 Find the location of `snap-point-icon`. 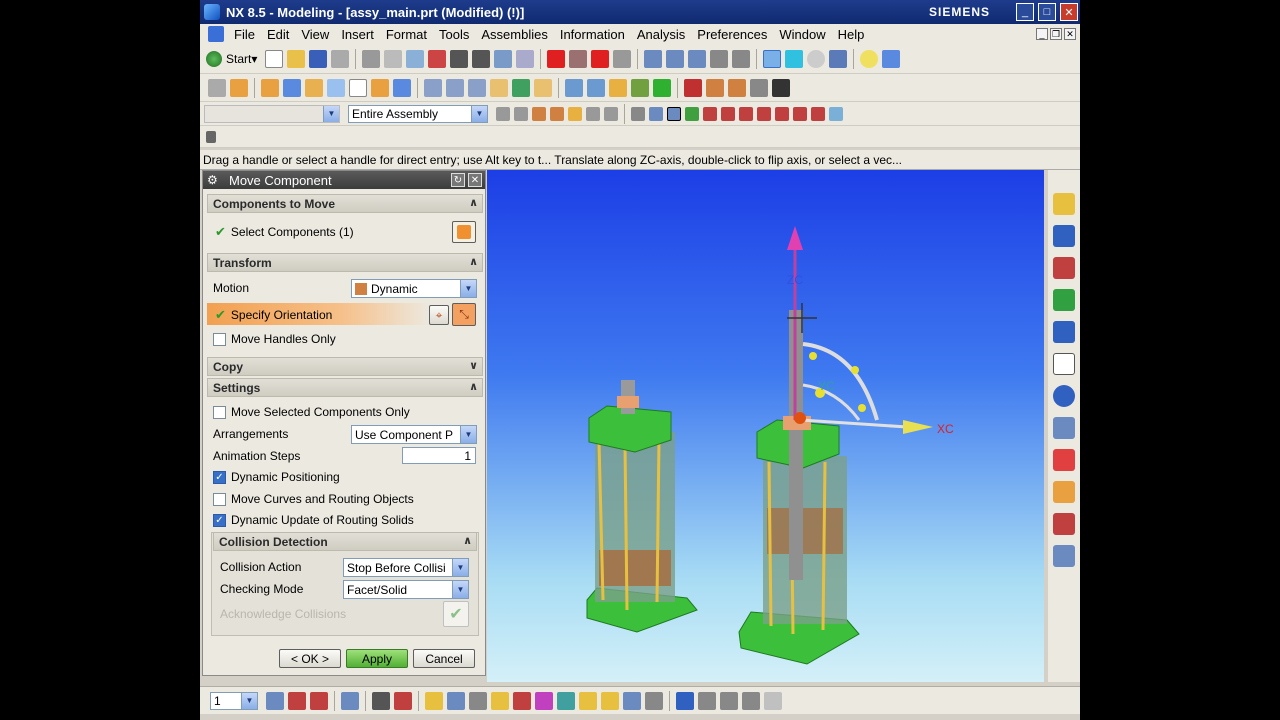

snap-point-icon is located at coordinates (521, 113).